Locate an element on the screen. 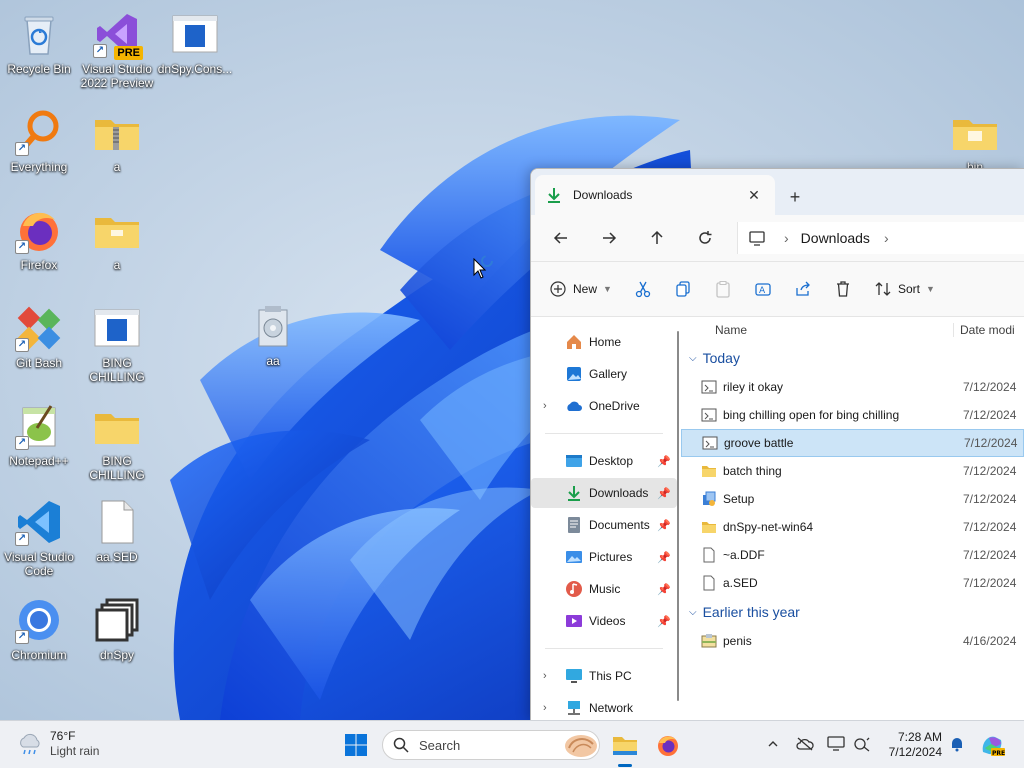 This screenshot has width=1024, height=768. computer-icon is located at coordinates (574, 676).